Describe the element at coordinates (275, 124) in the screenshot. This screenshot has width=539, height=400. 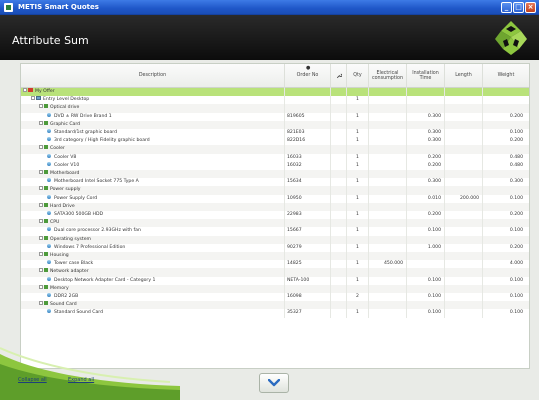
I see `tree-group-row: Graphic Card` at that location.